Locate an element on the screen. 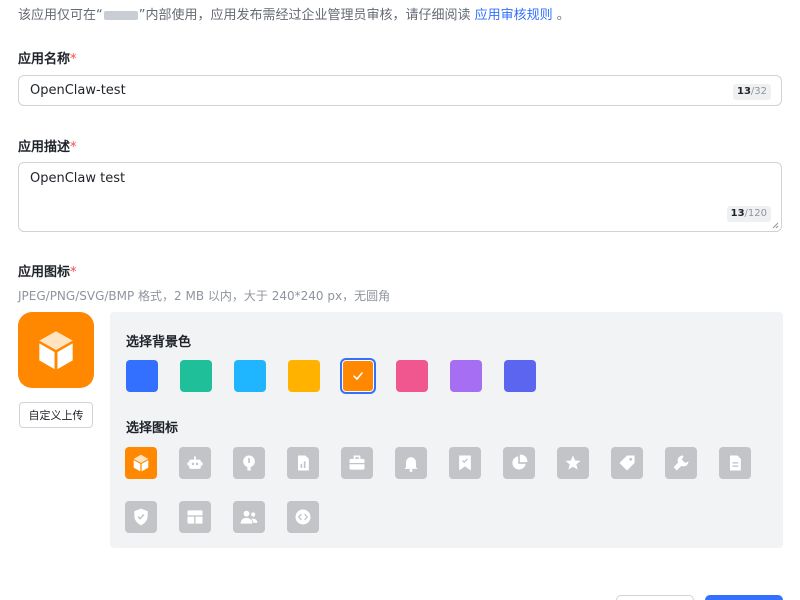  redacted-org-name is located at coordinates (120, 15).